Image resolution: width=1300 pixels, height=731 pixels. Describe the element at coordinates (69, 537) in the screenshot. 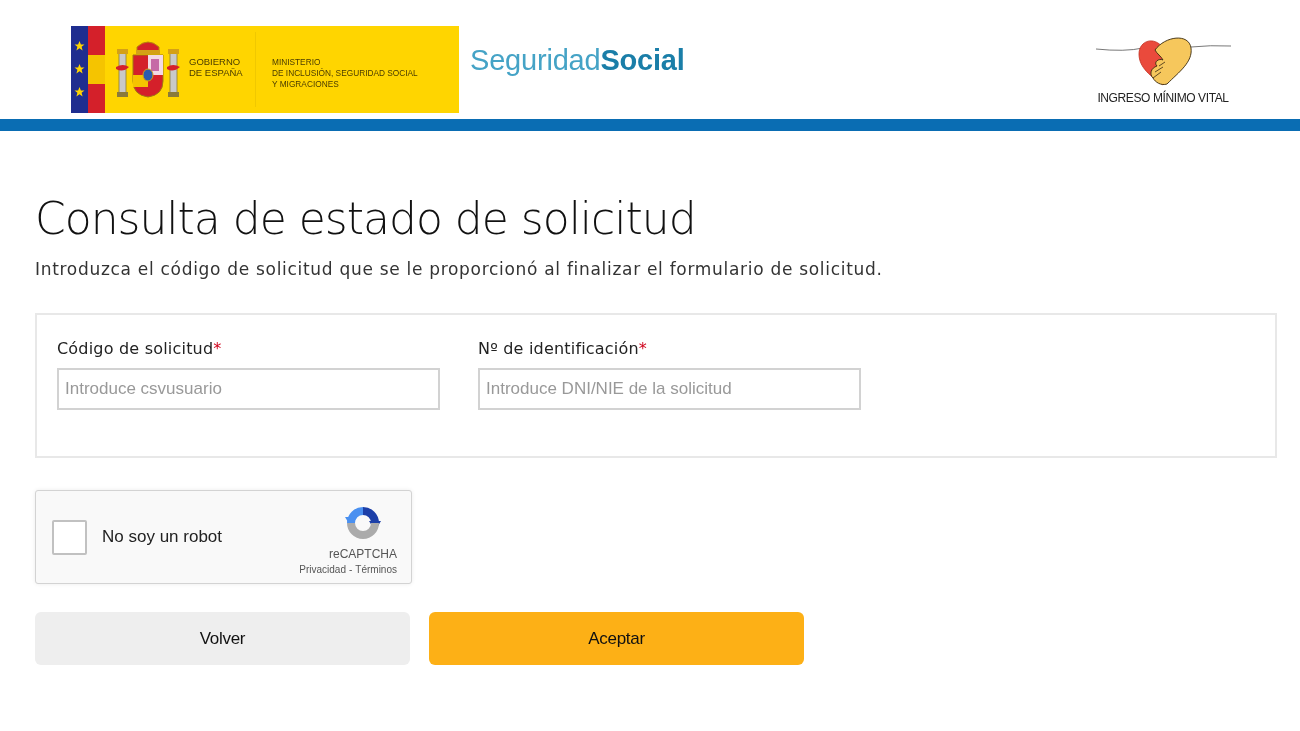

I see `captcha-checkbox` at that location.